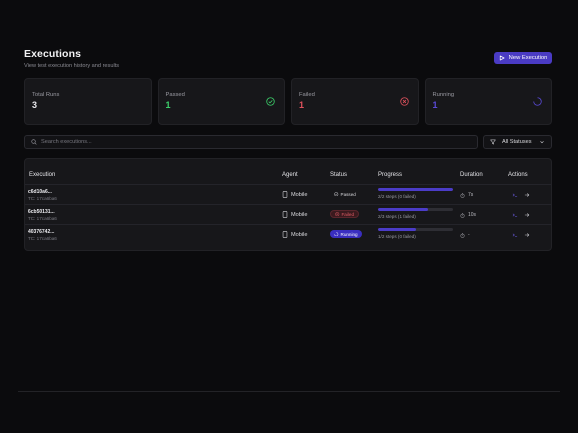  I want to click on stat-label: Running, so click(443, 95).